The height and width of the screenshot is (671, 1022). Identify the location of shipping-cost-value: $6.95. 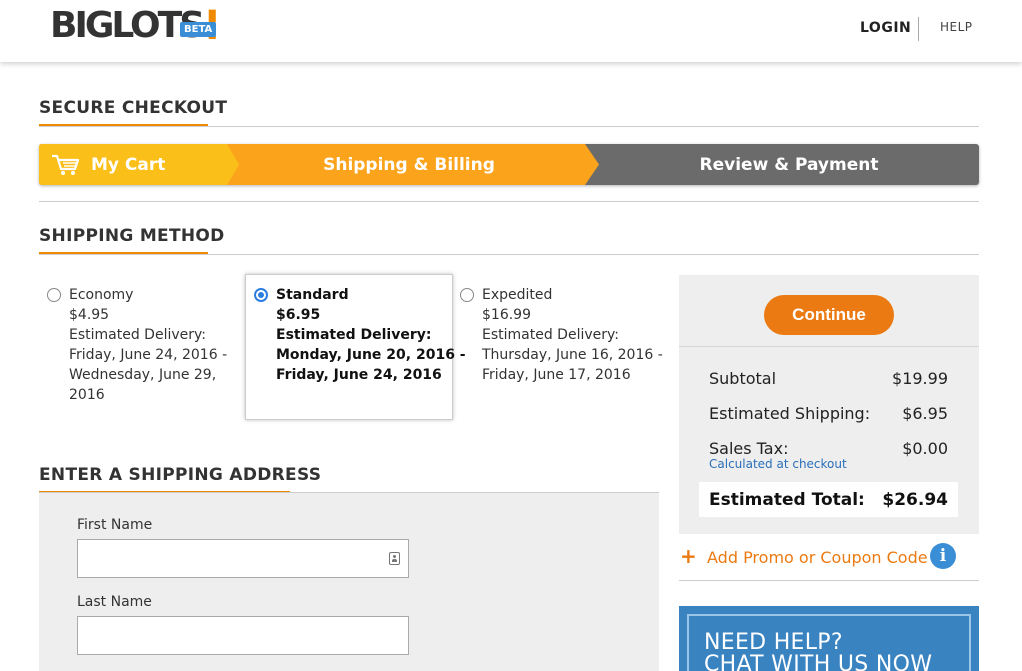
(925, 413).